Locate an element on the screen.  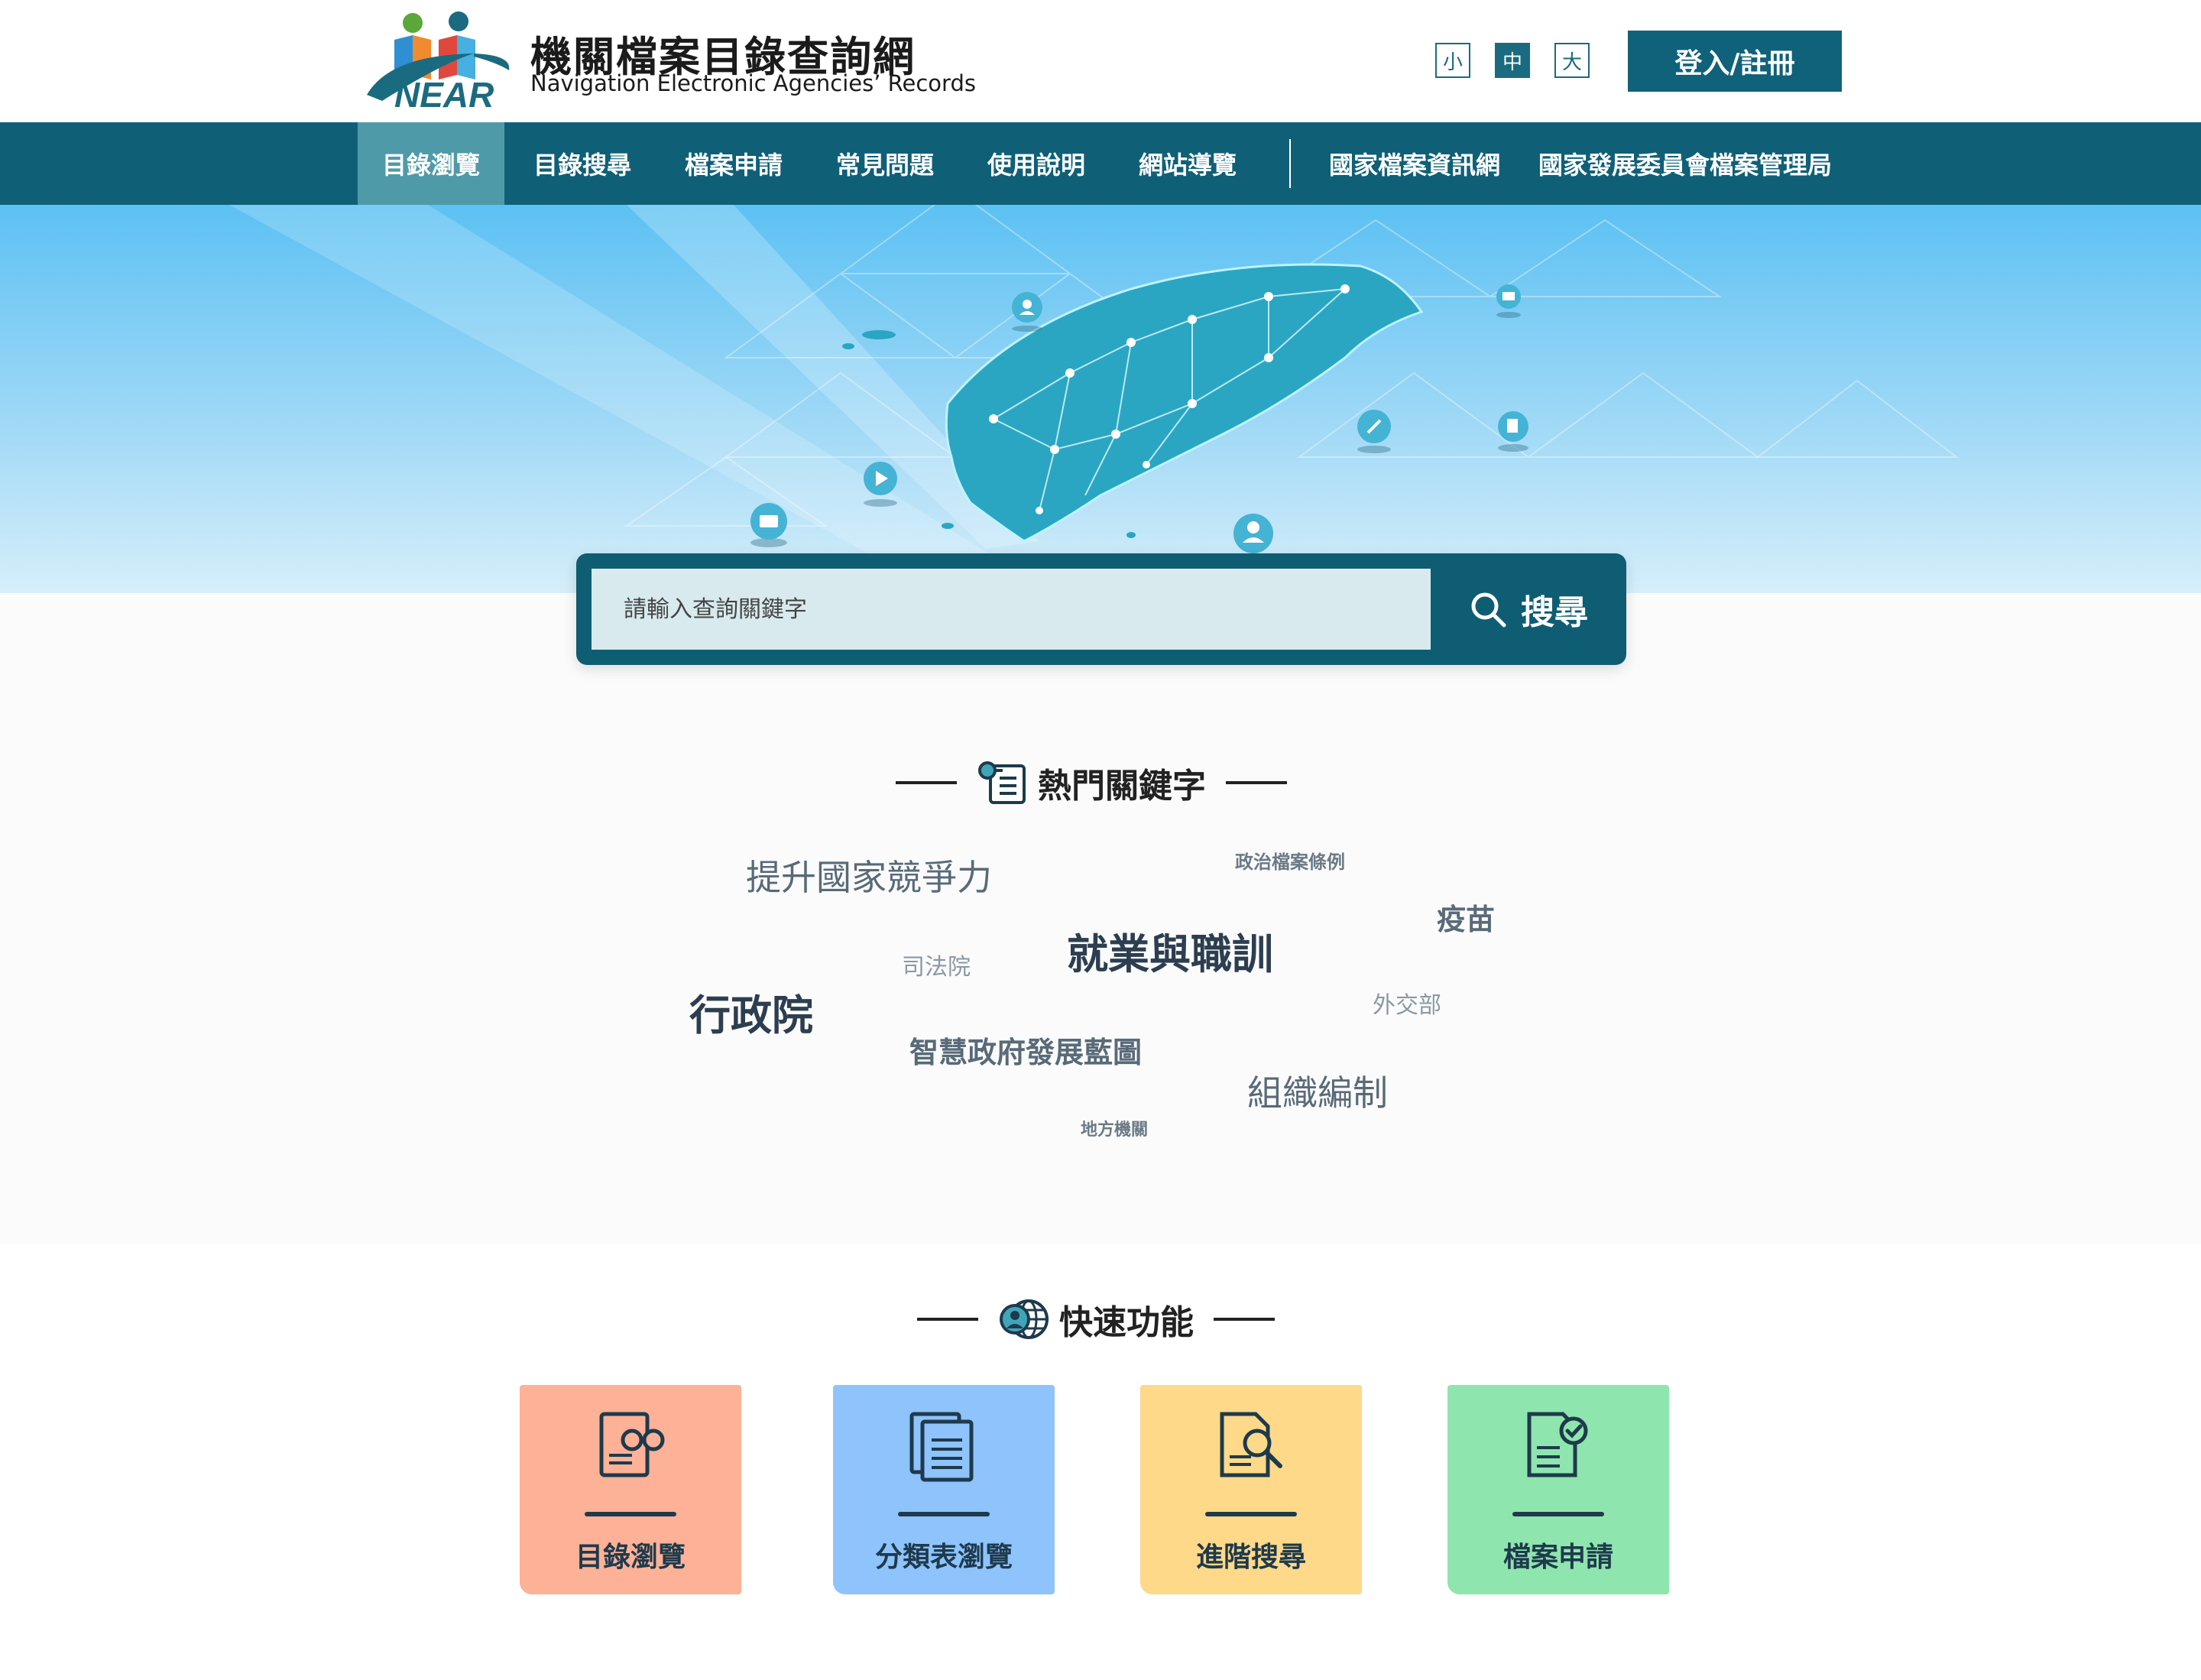
quick-functions-title: 快速功能 is located at coordinates (1126, 1322).